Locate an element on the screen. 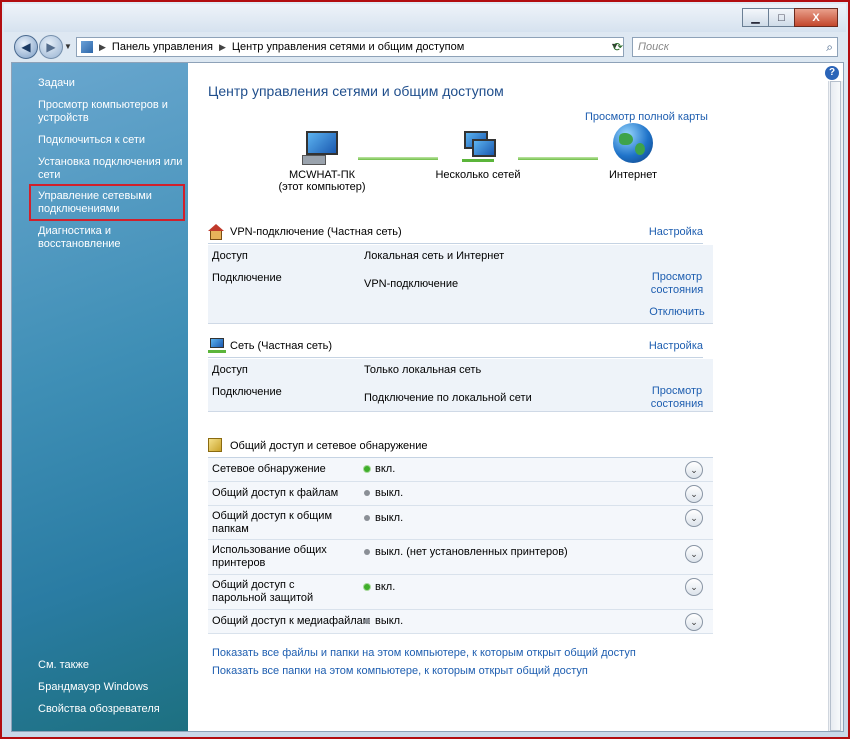 The height and width of the screenshot is (739, 850). close-button: X is located at coordinates (816, 17).